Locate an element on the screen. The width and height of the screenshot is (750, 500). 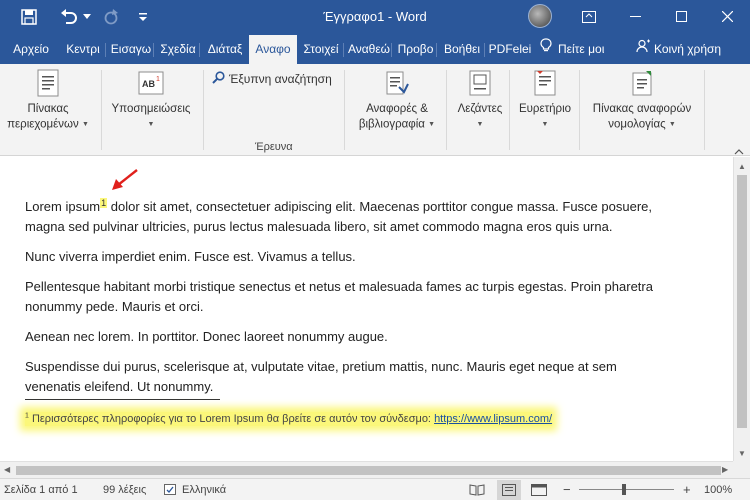
horizontal-scrollbar: ◀ ▶ is located at coordinates (366, 469).